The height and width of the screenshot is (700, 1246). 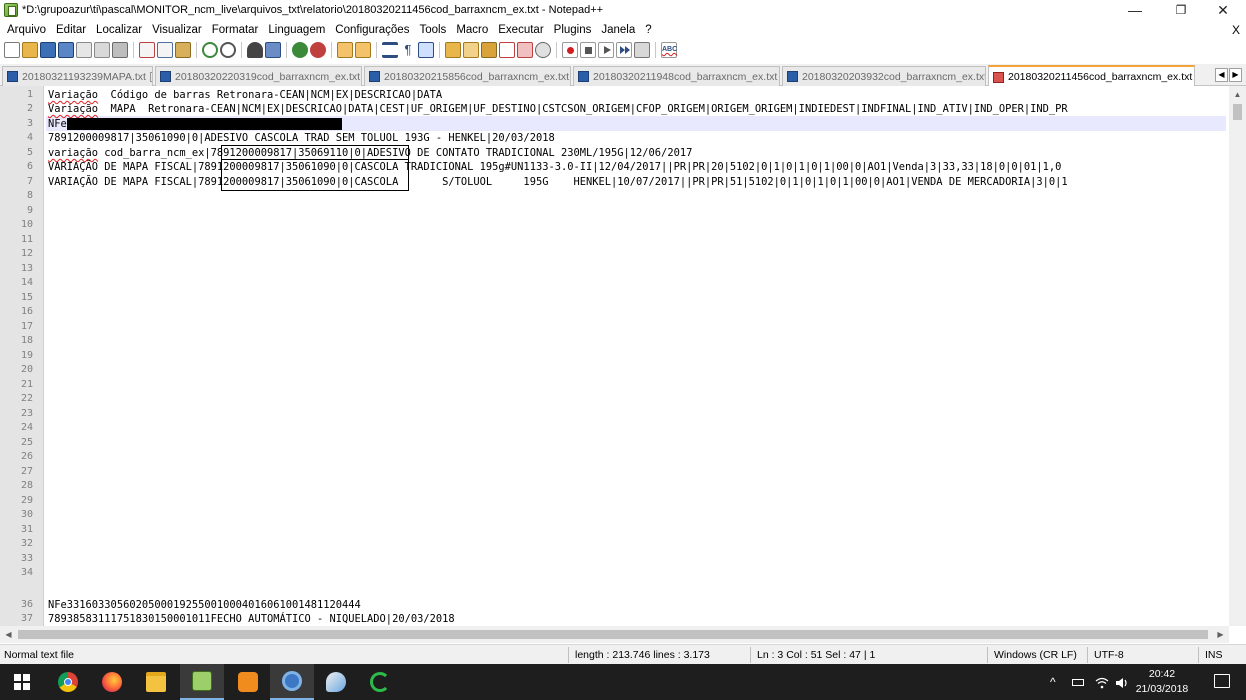 What do you see at coordinates (26, 442) in the screenshot?
I see `line-number: 25` at bounding box center [26, 442].